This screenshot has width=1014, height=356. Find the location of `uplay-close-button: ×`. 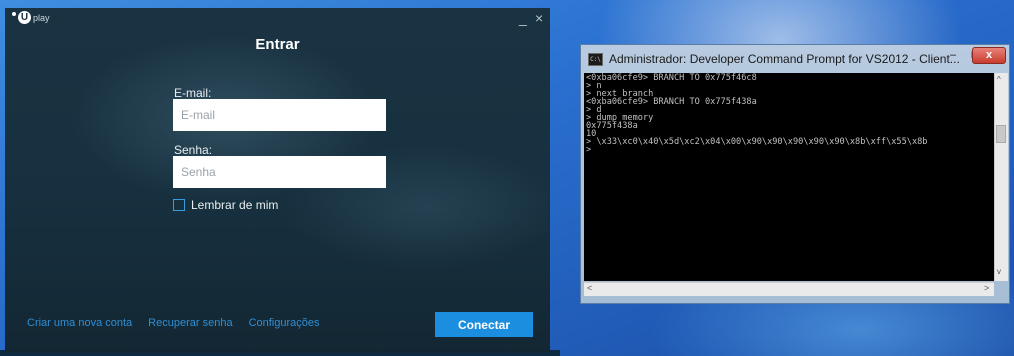

uplay-close-button: × is located at coordinates (539, 18).